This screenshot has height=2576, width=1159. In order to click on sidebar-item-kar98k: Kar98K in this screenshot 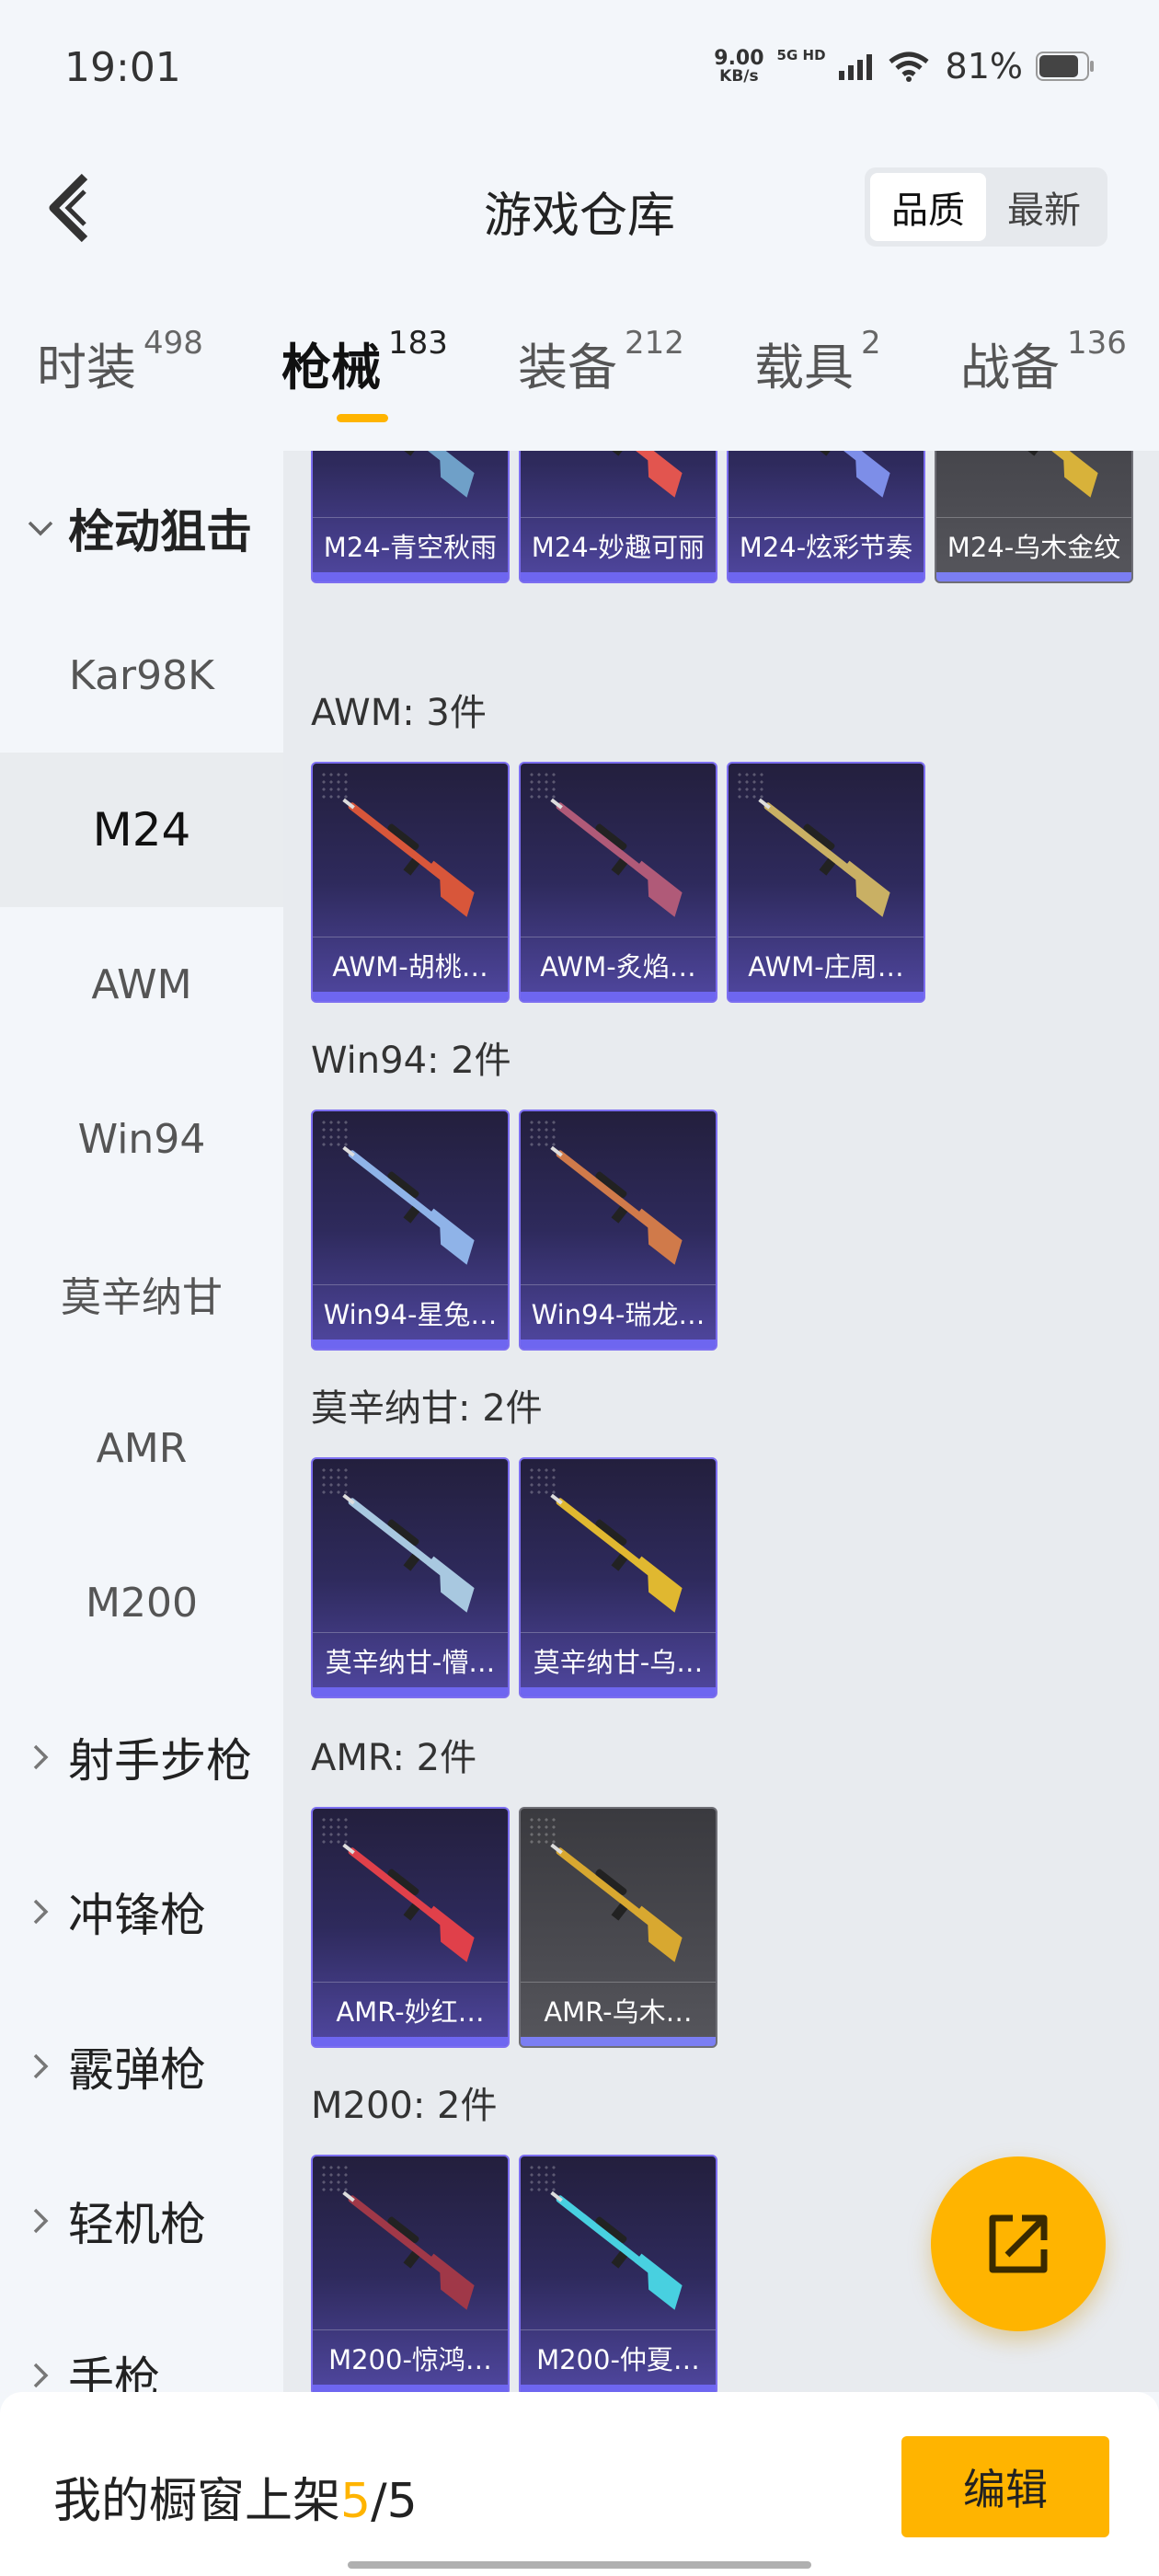, I will do `click(141, 675)`.